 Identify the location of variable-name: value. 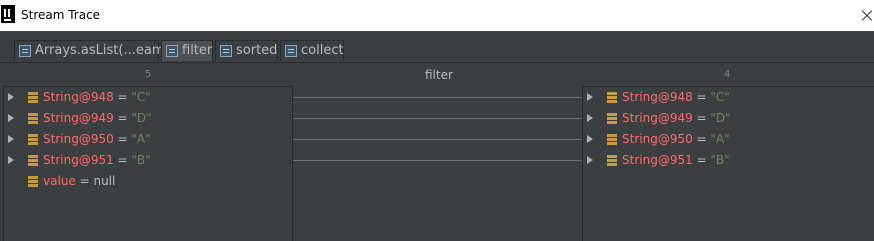
(59, 181).